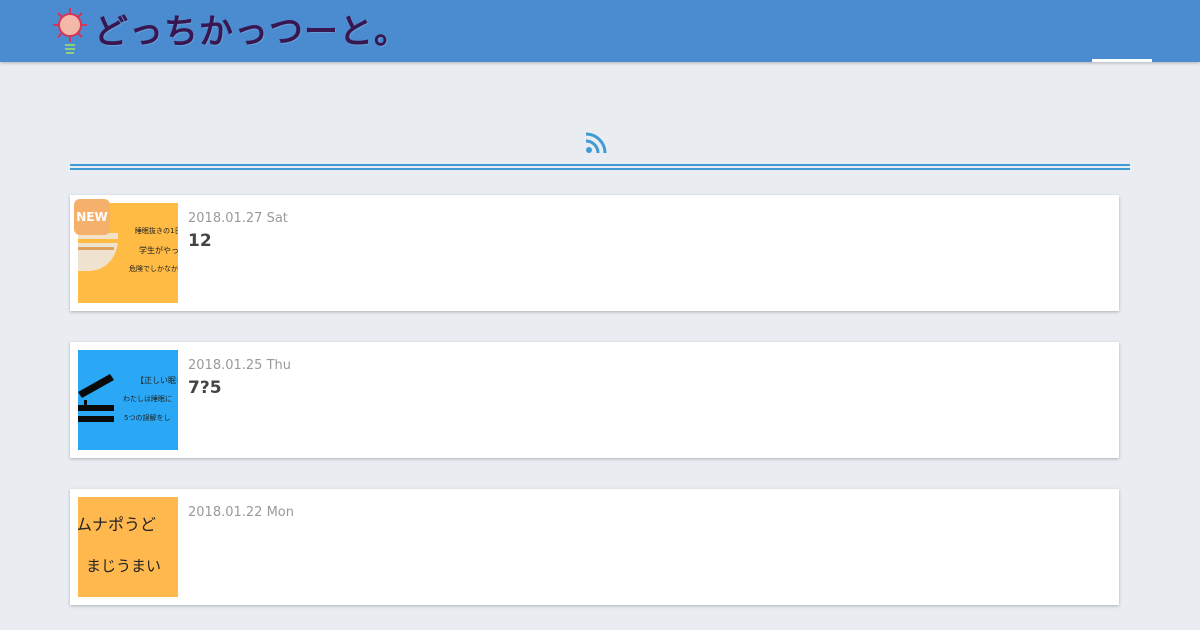 The width and height of the screenshot is (1200, 630). I want to click on thumbnail-caption-line: ムナポうど, so click(117, 524).